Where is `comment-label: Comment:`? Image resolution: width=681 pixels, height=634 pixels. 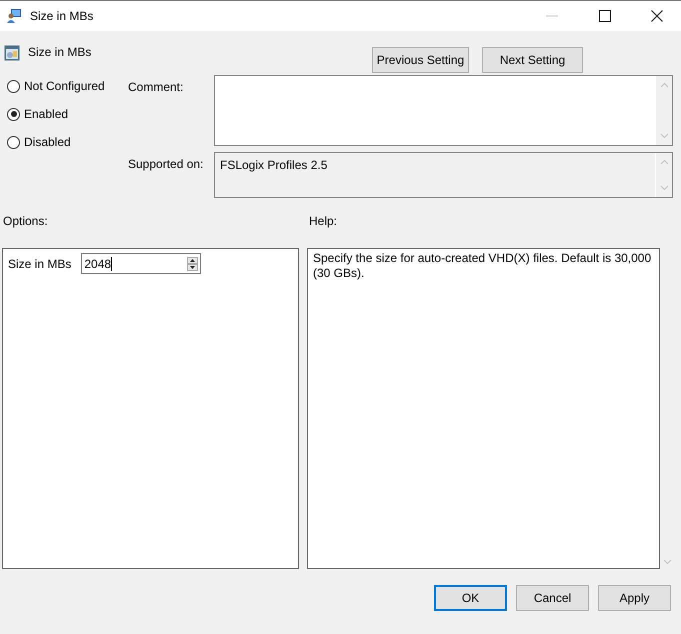 comment-label: Comment: is located at coordinates (156, 87).